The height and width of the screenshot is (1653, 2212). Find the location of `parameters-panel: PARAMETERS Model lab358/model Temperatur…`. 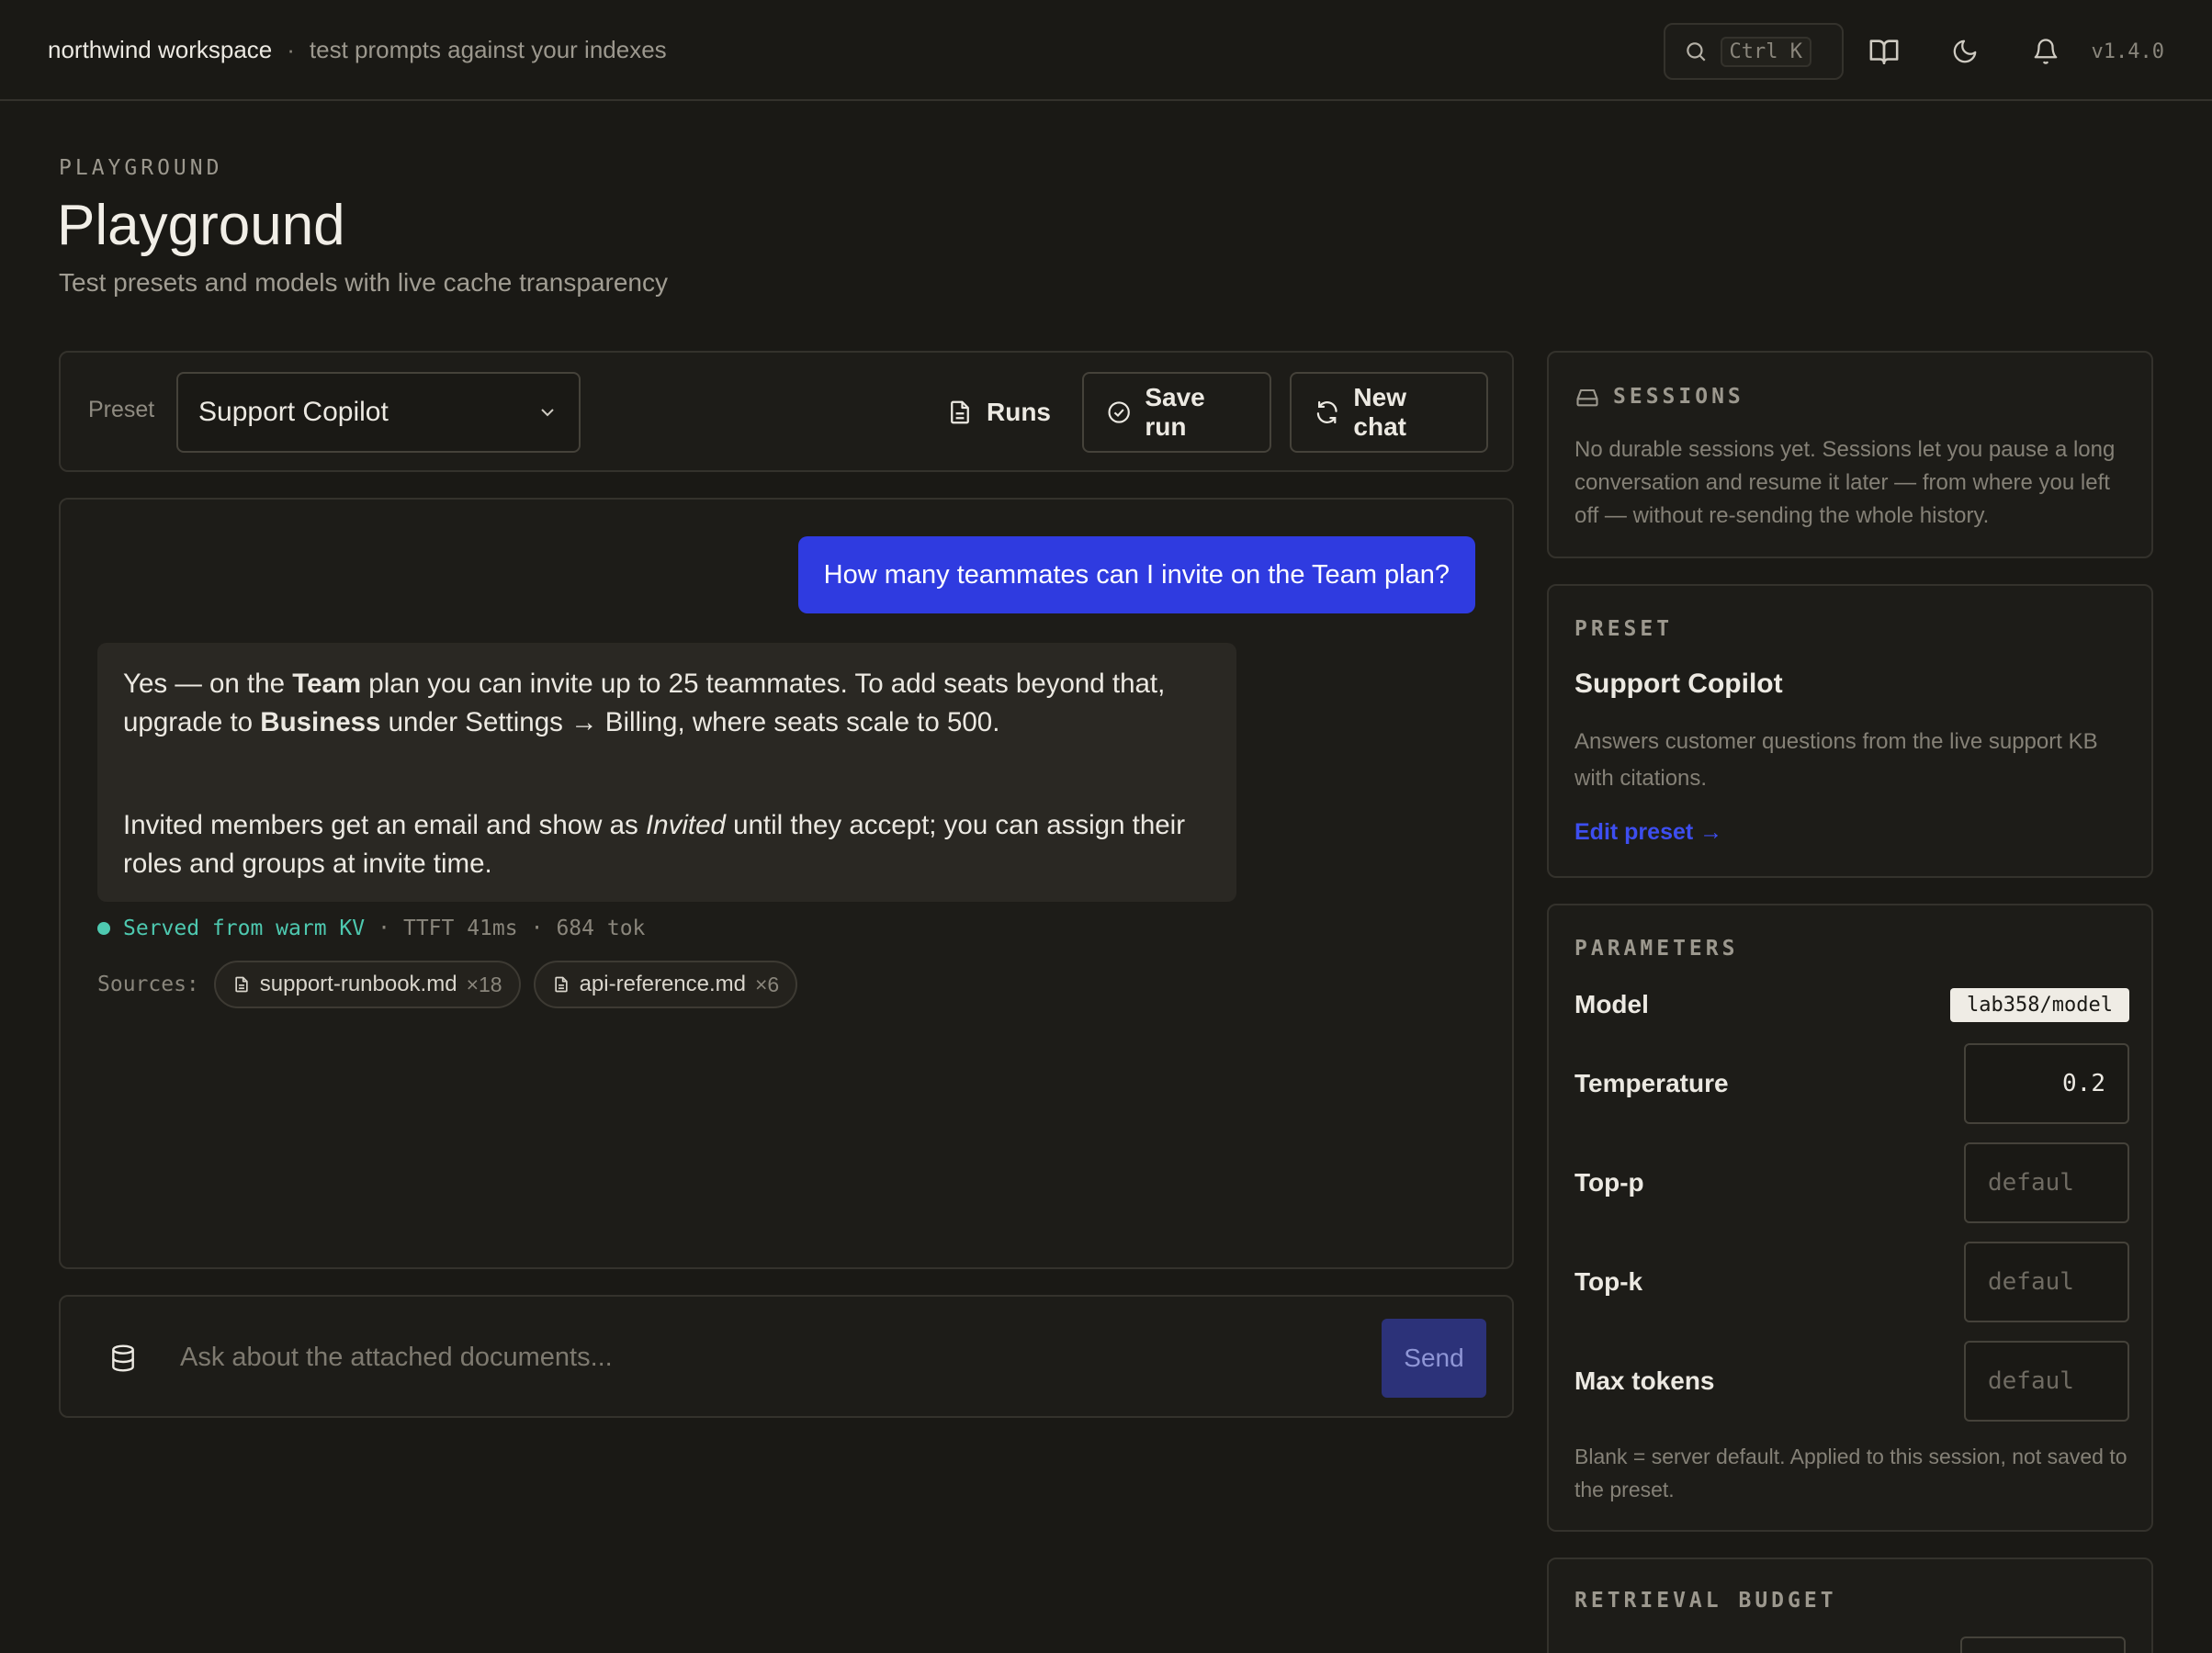

parameters-panel: PARAMETERS Model lab358/model Temperatur… is located at coordinates (1850, 1218).